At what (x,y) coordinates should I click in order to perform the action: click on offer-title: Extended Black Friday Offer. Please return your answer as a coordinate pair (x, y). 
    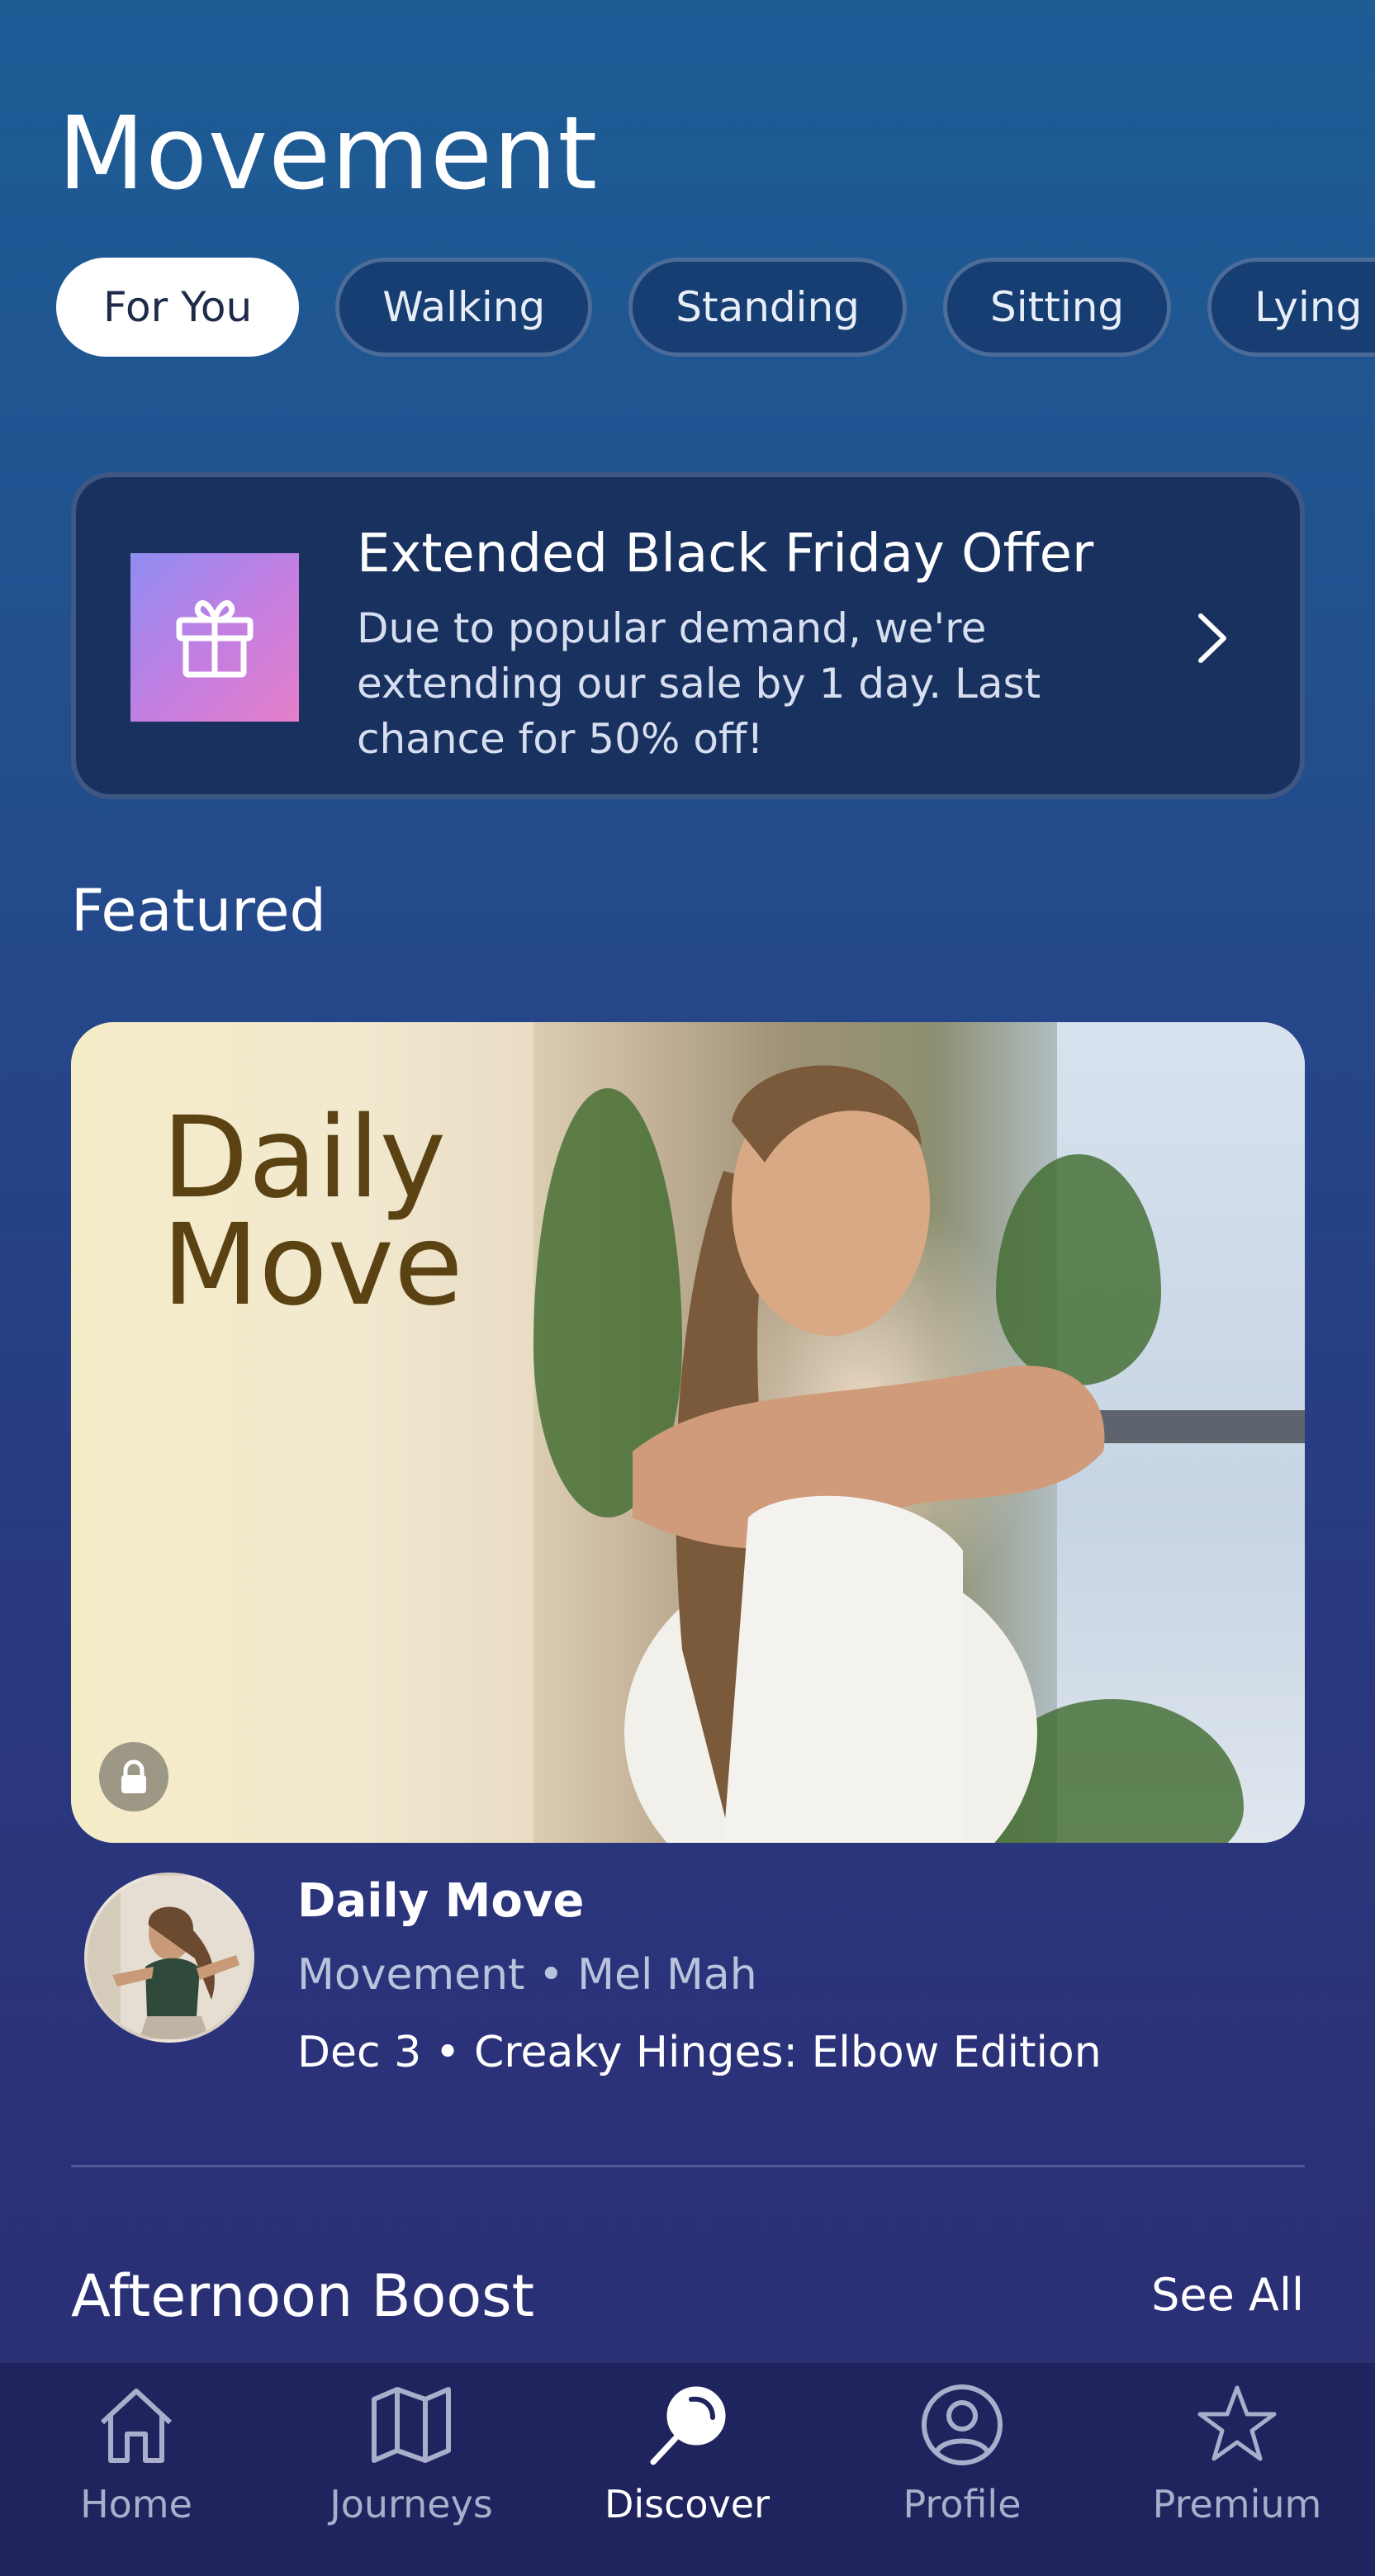
    Looking at the image, I should click on (725, 554).